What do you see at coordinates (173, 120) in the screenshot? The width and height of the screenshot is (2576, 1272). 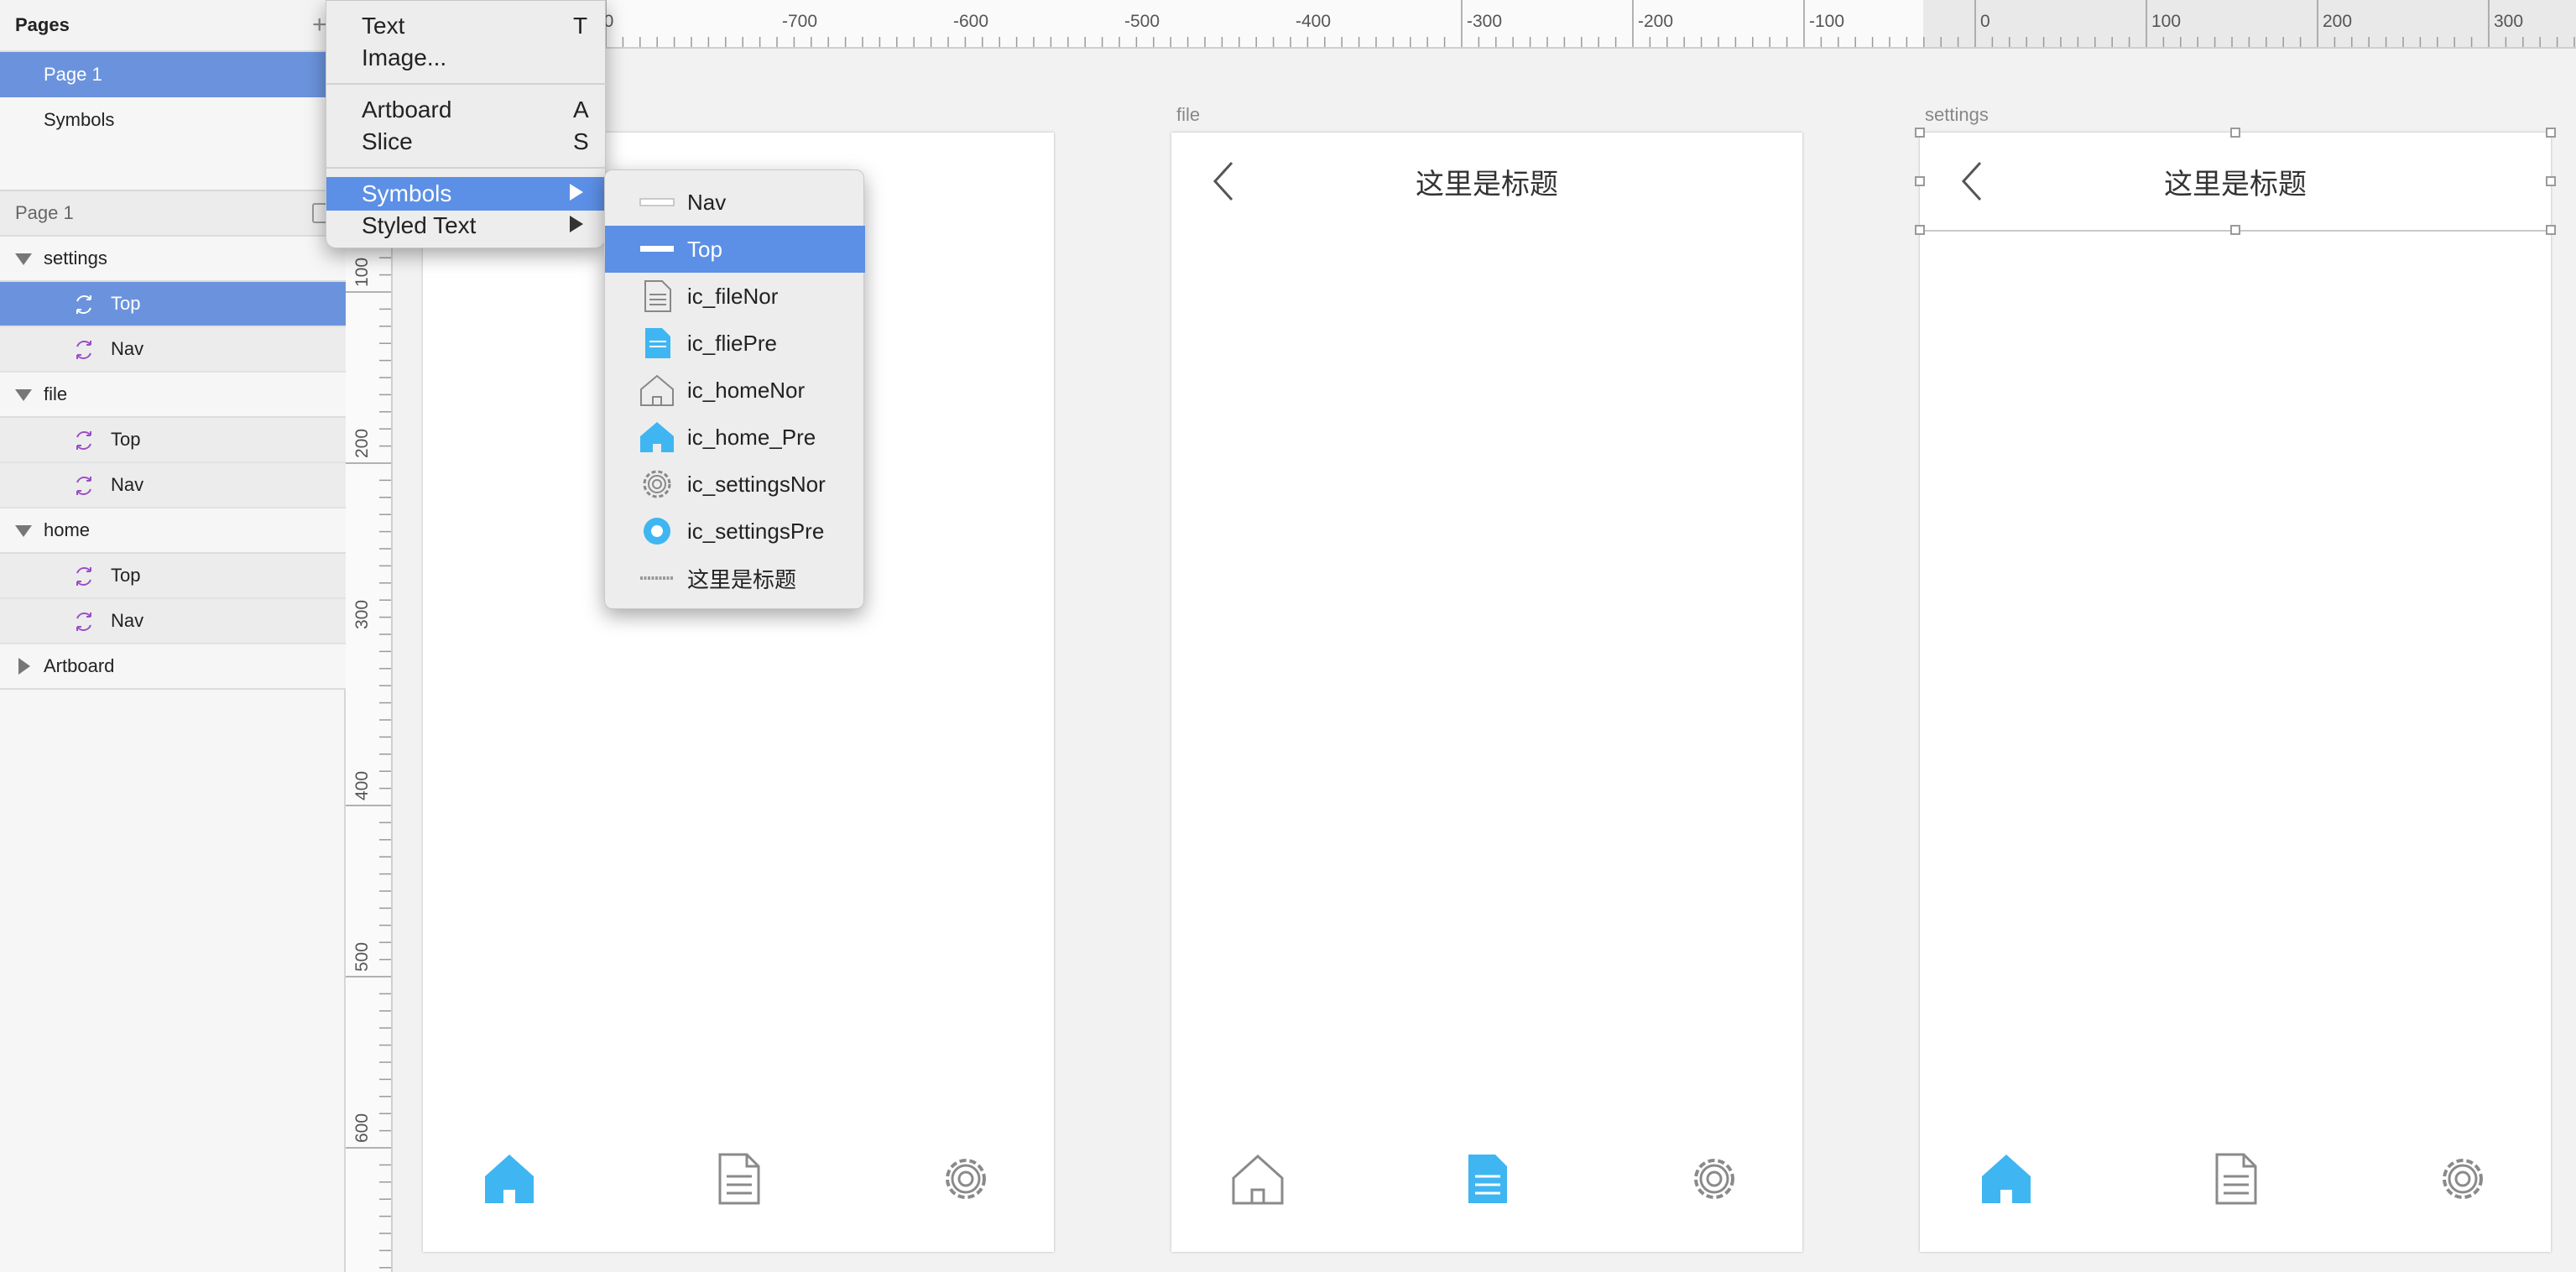 I see `page-item-symbols: Symbols` at bounding box center [173, 120].